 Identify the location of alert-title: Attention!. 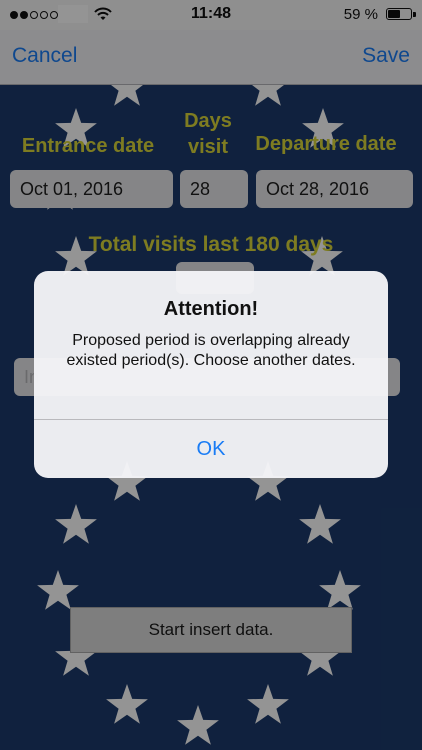
(211, 309).